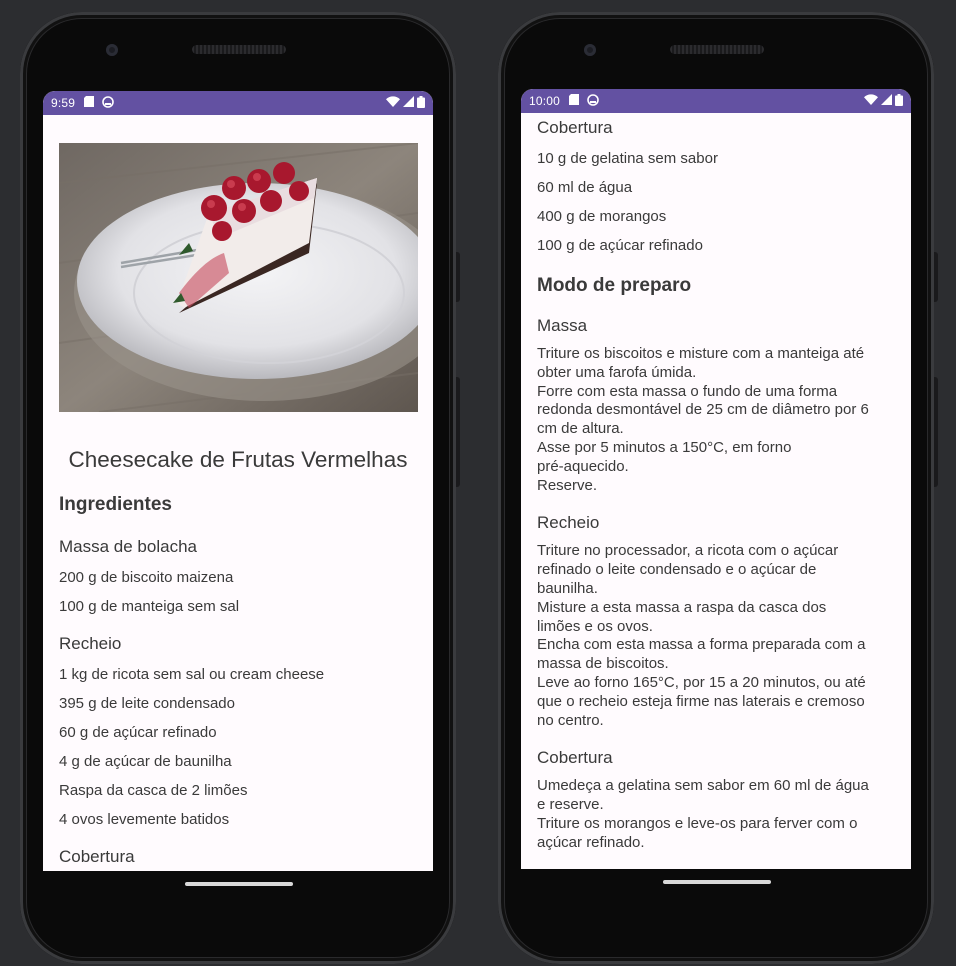 This screenshot has height=966, width=956. Describe the element at coordinates (575, 758) in the screenshot. I see `step-heading-cobertura: Cobertura` at that location.